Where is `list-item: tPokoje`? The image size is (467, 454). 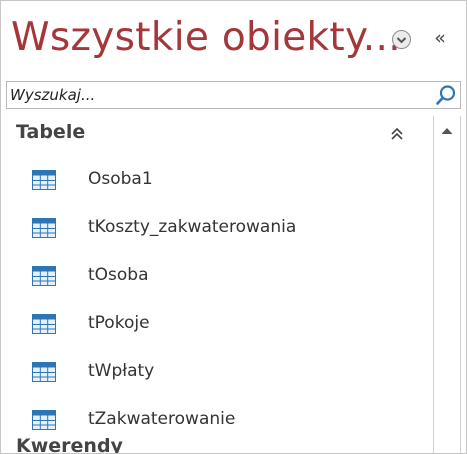 list-item: tPokoje is located at coordinates (218, 324).